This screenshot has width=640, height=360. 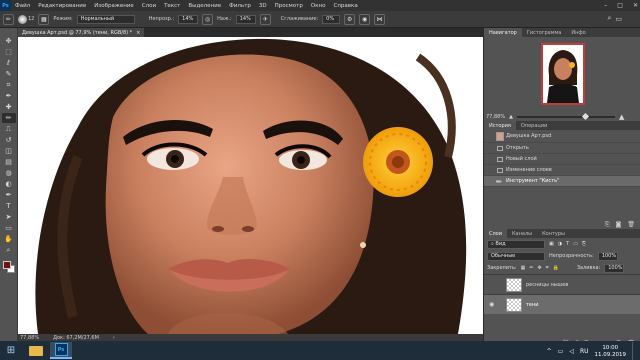 What do you see at coordinates (265, 19) in the screenshot?
I see `airbrush-icon: ✈` at bounding box center [265, 19].